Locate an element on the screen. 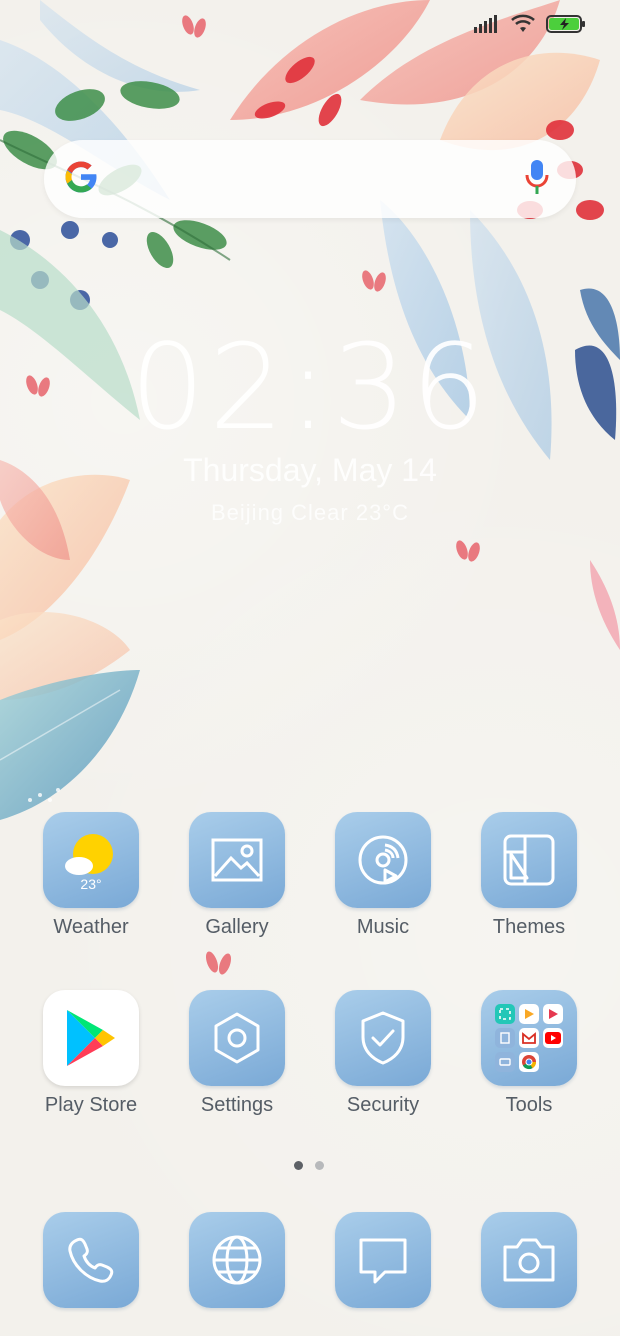 The image size is (620, 1336). phone-icon is located at coordinates (91, 1260).